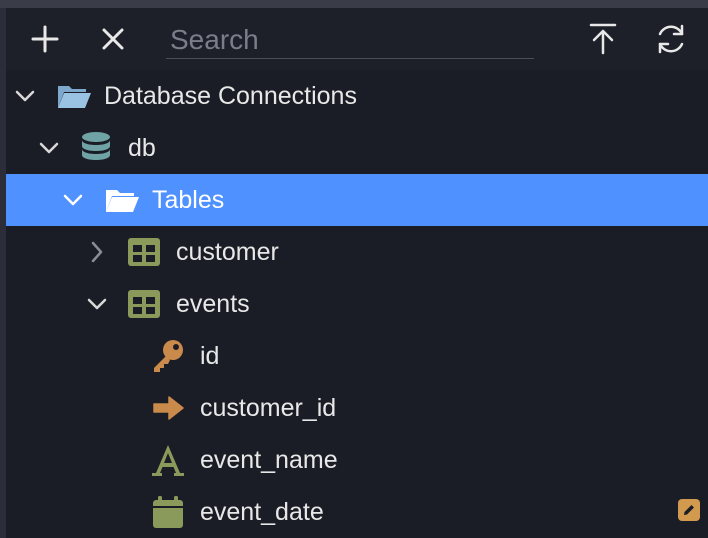  What do you see at coordinates (268, 408) in the screenshot?
I see `tree-node-label: customer_id` at bounding box center [268, 408].